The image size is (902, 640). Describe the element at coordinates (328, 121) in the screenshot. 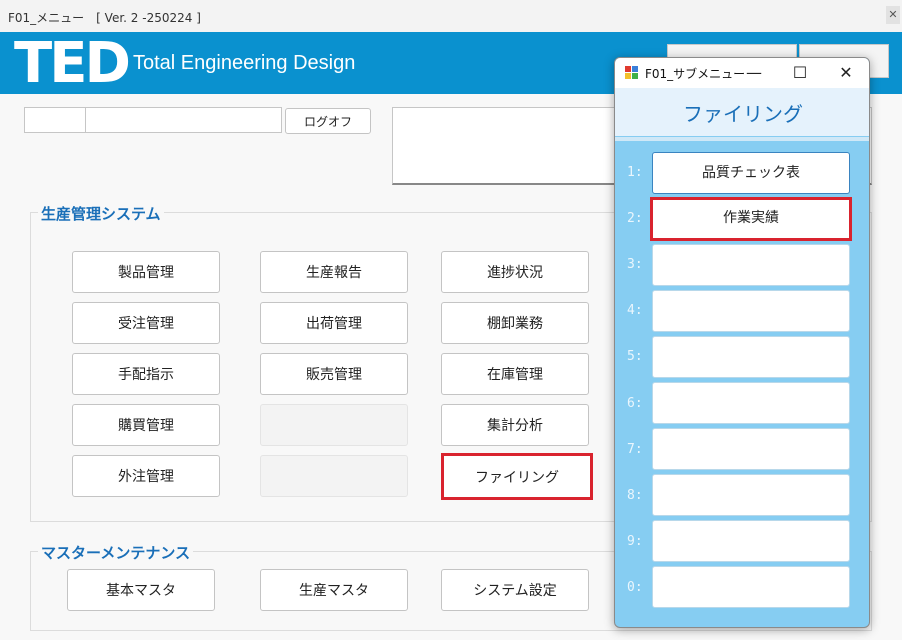

I see `logoff-button: ログオフ` at that location.